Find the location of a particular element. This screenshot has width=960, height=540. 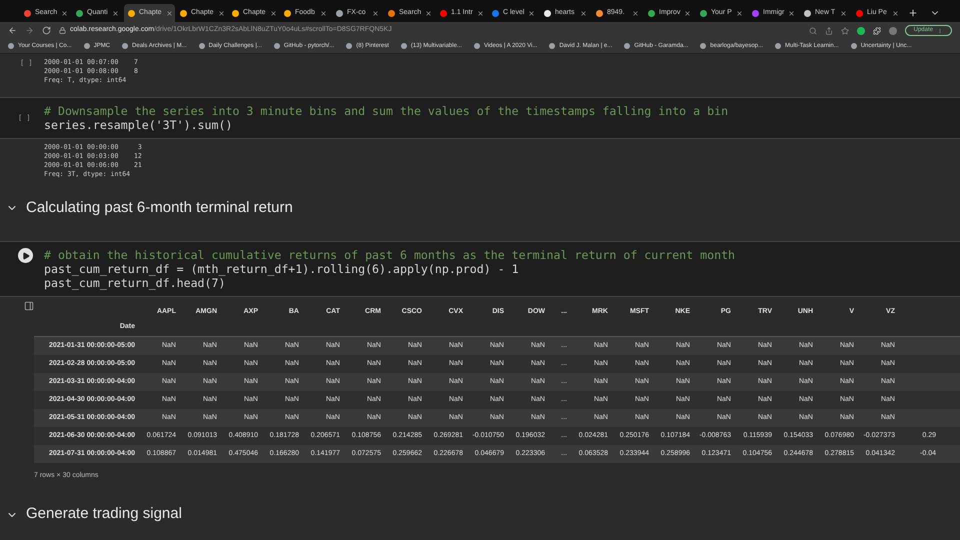

section-heading: Generate trading signal is located at coordinates (104, 514).